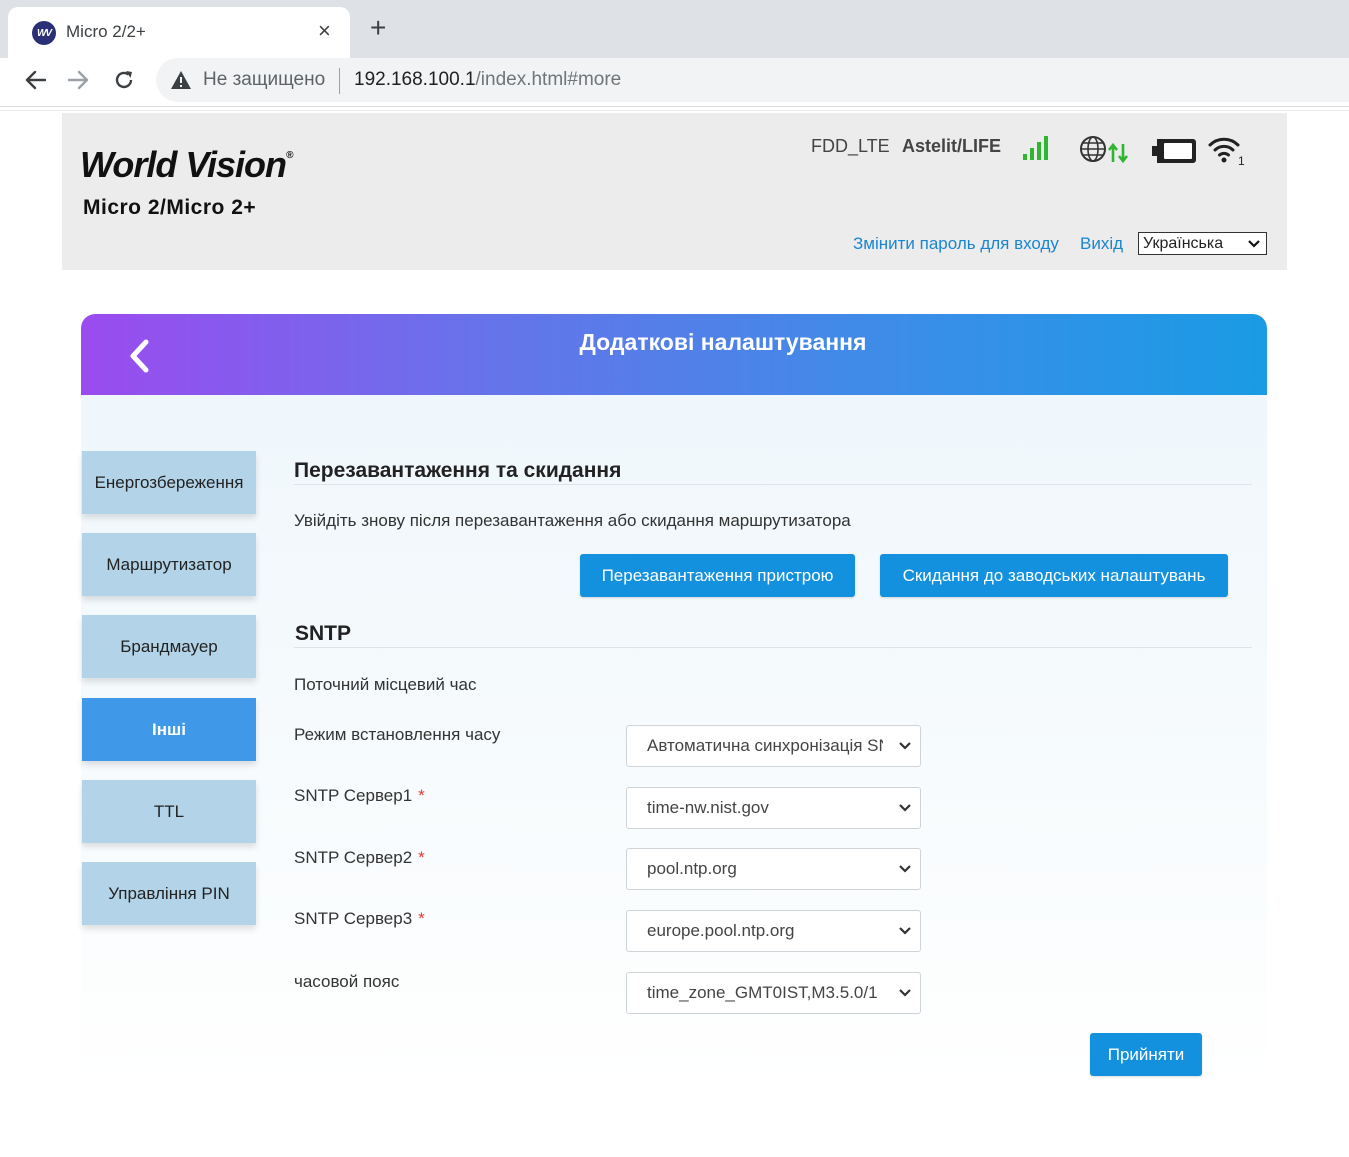 Image resolution: width=1349 pixels, height=1157 pixels. What do you see at coordinates (765, 745) in the screenshot?
I see `time-mode-value: Автоматична синхронізація SNTP` at bounding box center [765, 745].